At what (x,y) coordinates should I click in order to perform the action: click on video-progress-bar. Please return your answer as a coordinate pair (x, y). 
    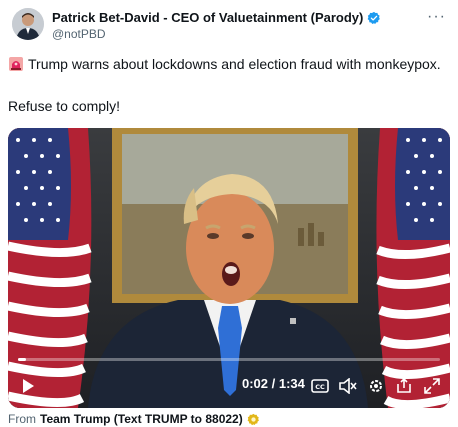
    Looking at the image, I should click on (229, 359).